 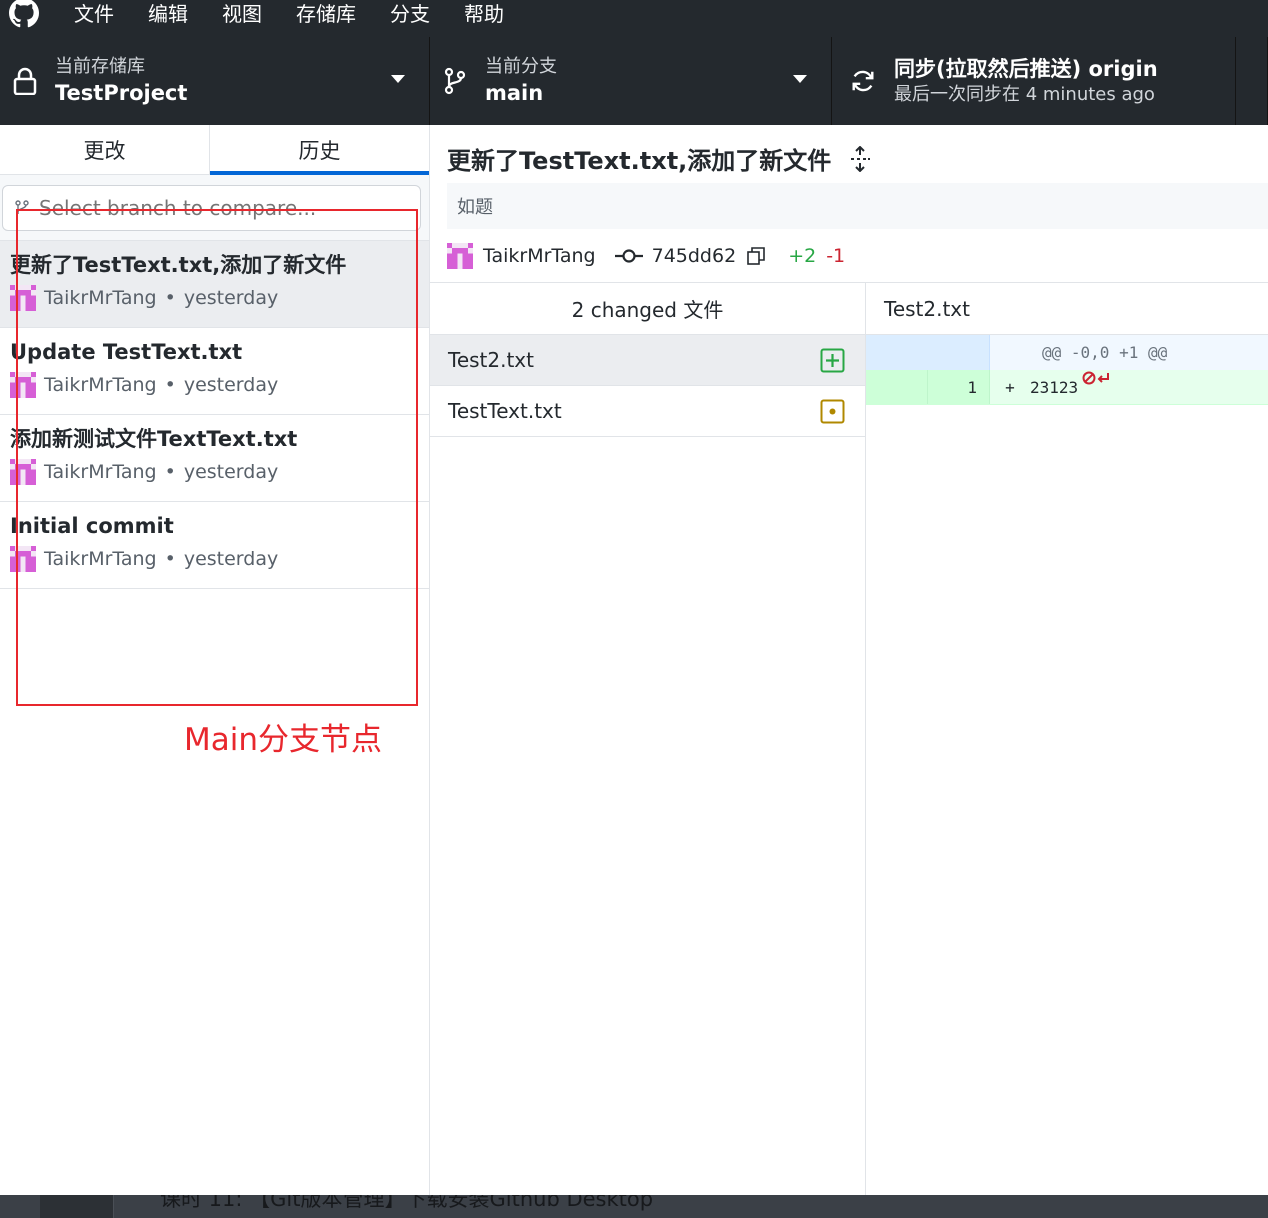 I want to click on diff-line-content: 23123, so click(x=1054, y=387).